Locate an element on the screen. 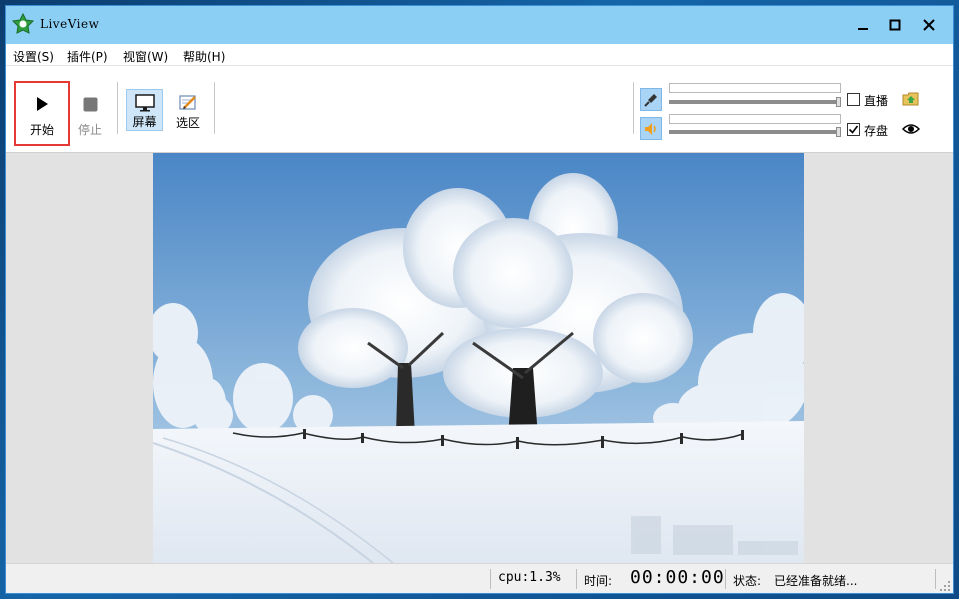 The width and height of the screenshot is (959, 599). start-button: 开始 is located at coordinates (42, 113).